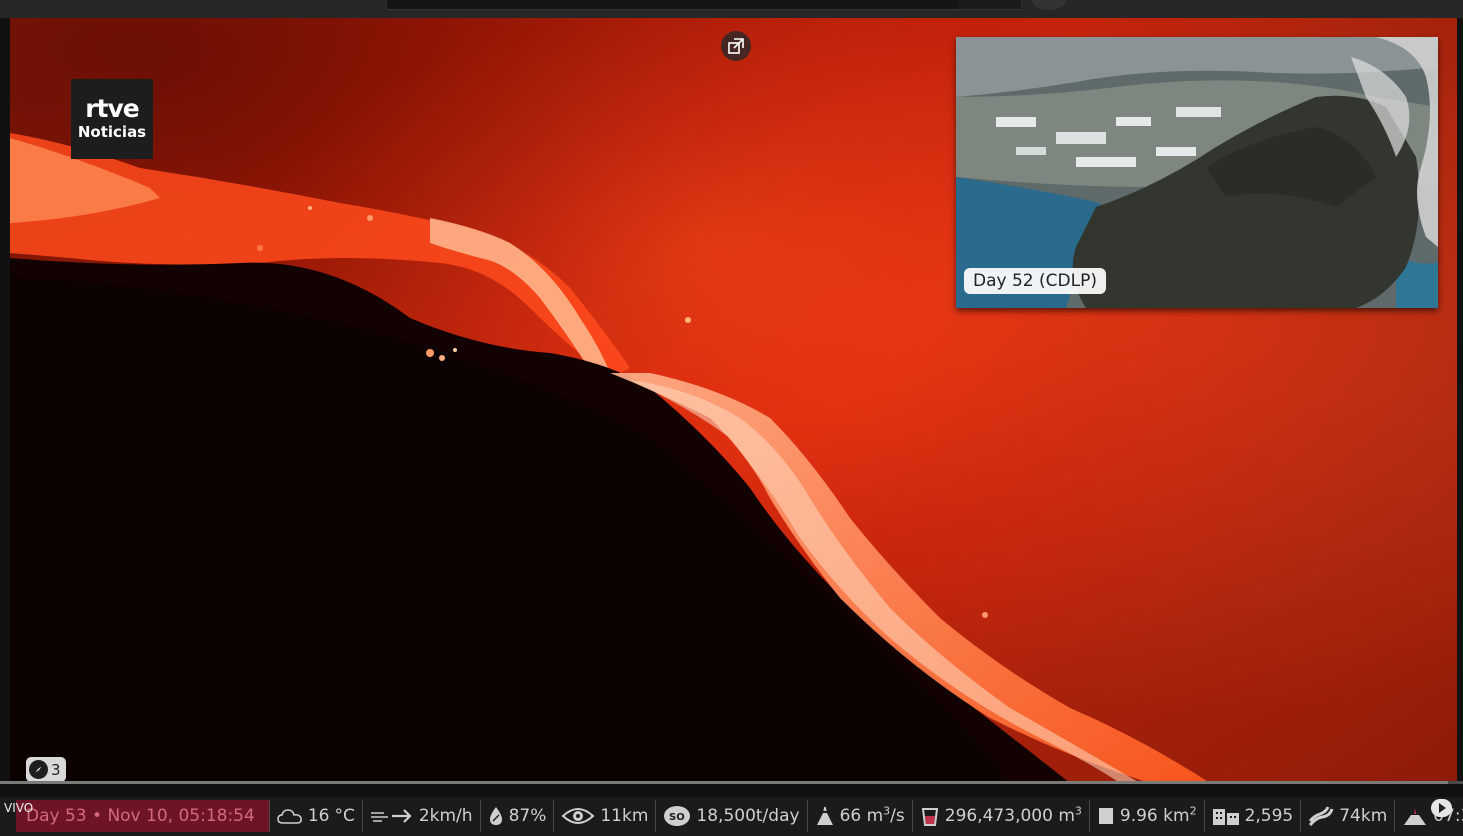  I want to click on stat-area: 9.96 km2, so click(1147, 816).